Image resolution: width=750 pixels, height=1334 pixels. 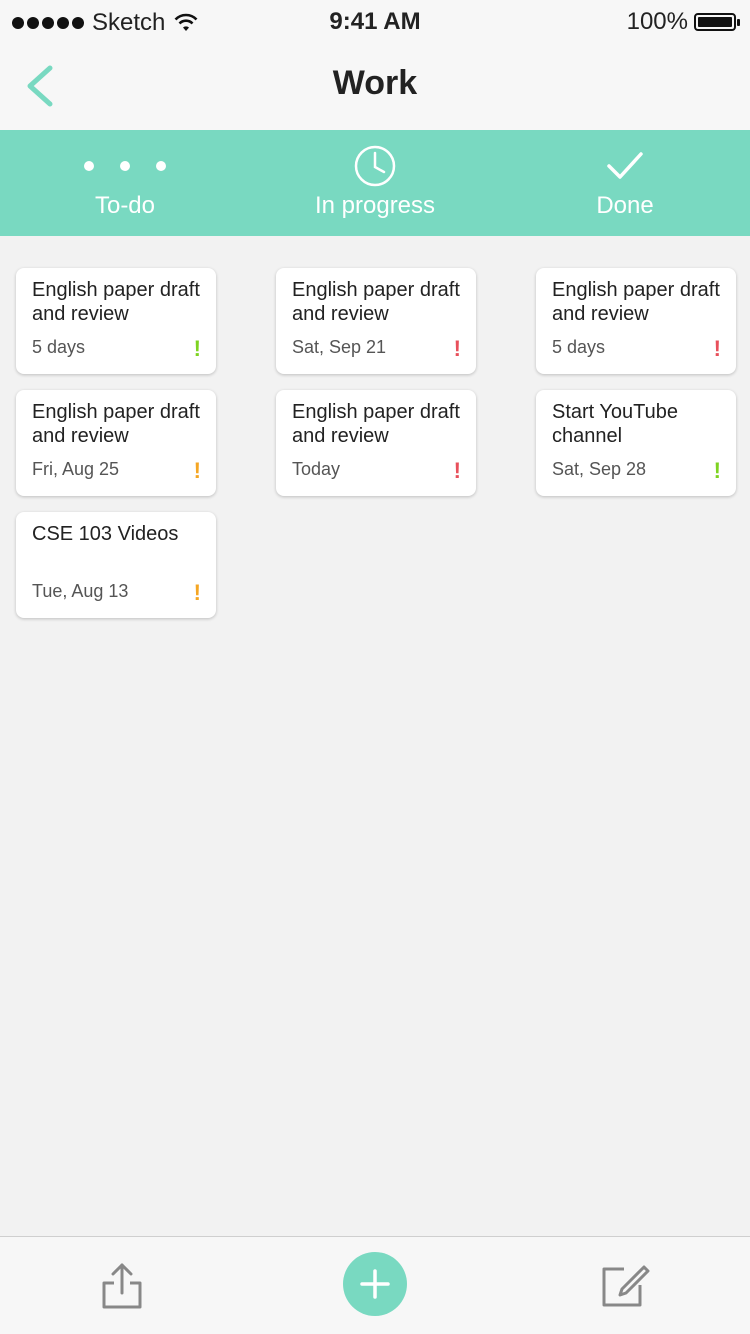 What do you see at coordinates (375, 22) in the screenshot?
I see `status-bar: Sketch 9:41 AM 100%` at bounding box center [375, 22].